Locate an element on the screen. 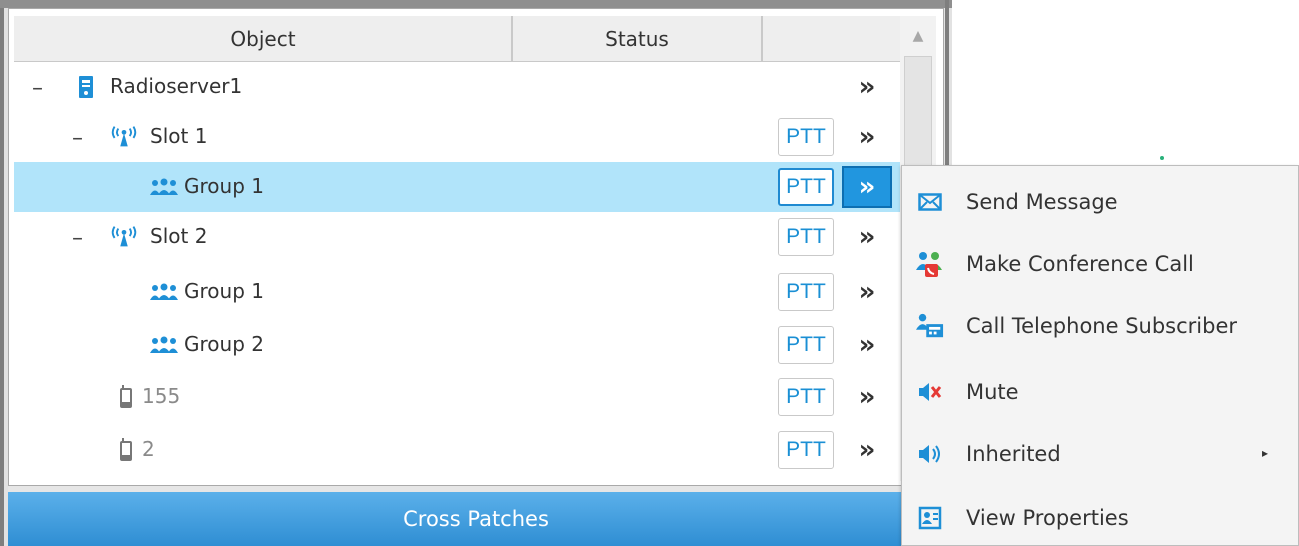 The image size is (1299, 546). tree-row-group-1: Group 1 PTT » is located at coordinates (457, 292).